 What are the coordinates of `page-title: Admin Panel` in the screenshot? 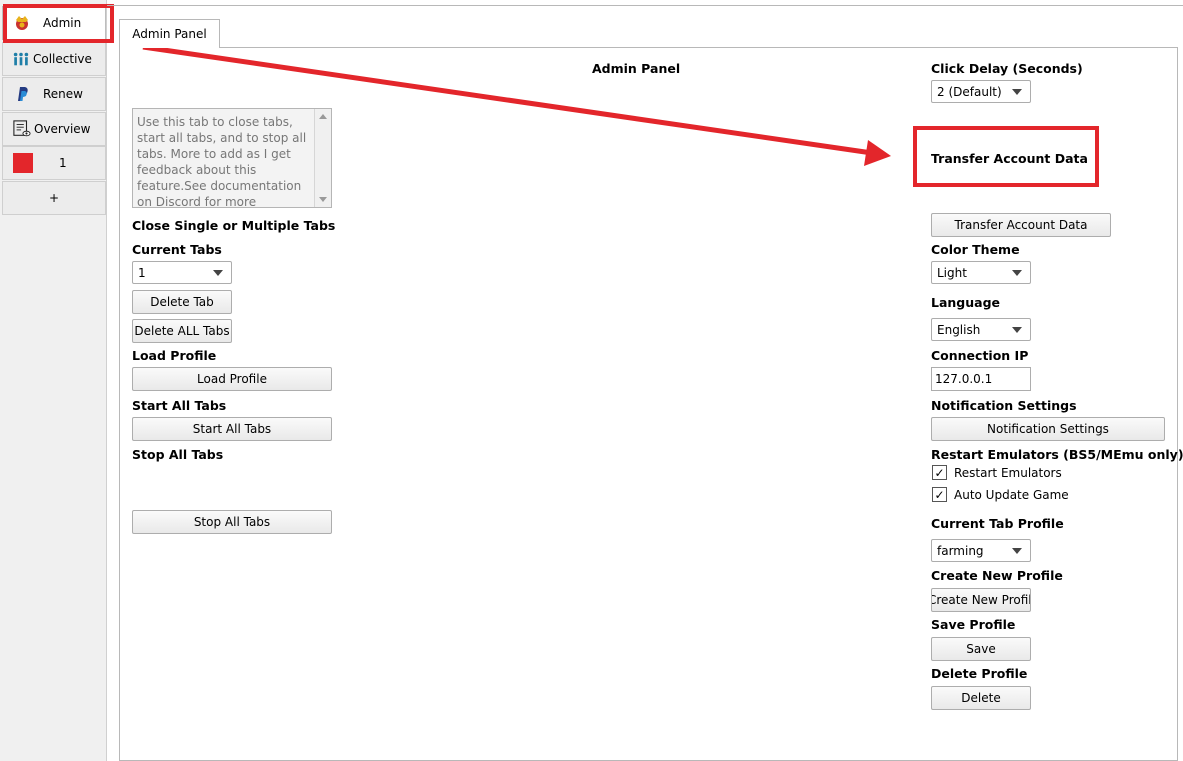 It's located at (636, 68).